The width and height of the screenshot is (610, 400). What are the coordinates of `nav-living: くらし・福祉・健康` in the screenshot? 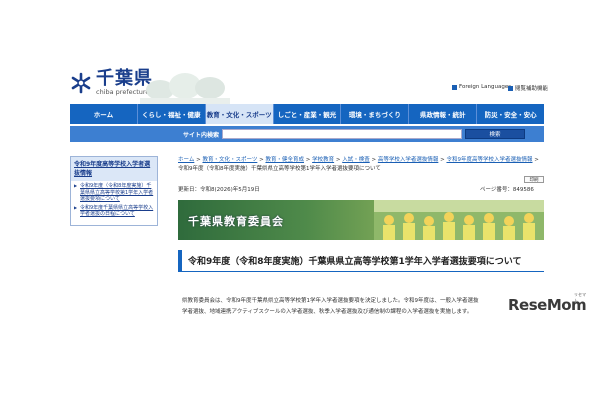 It's located at (172, 114).